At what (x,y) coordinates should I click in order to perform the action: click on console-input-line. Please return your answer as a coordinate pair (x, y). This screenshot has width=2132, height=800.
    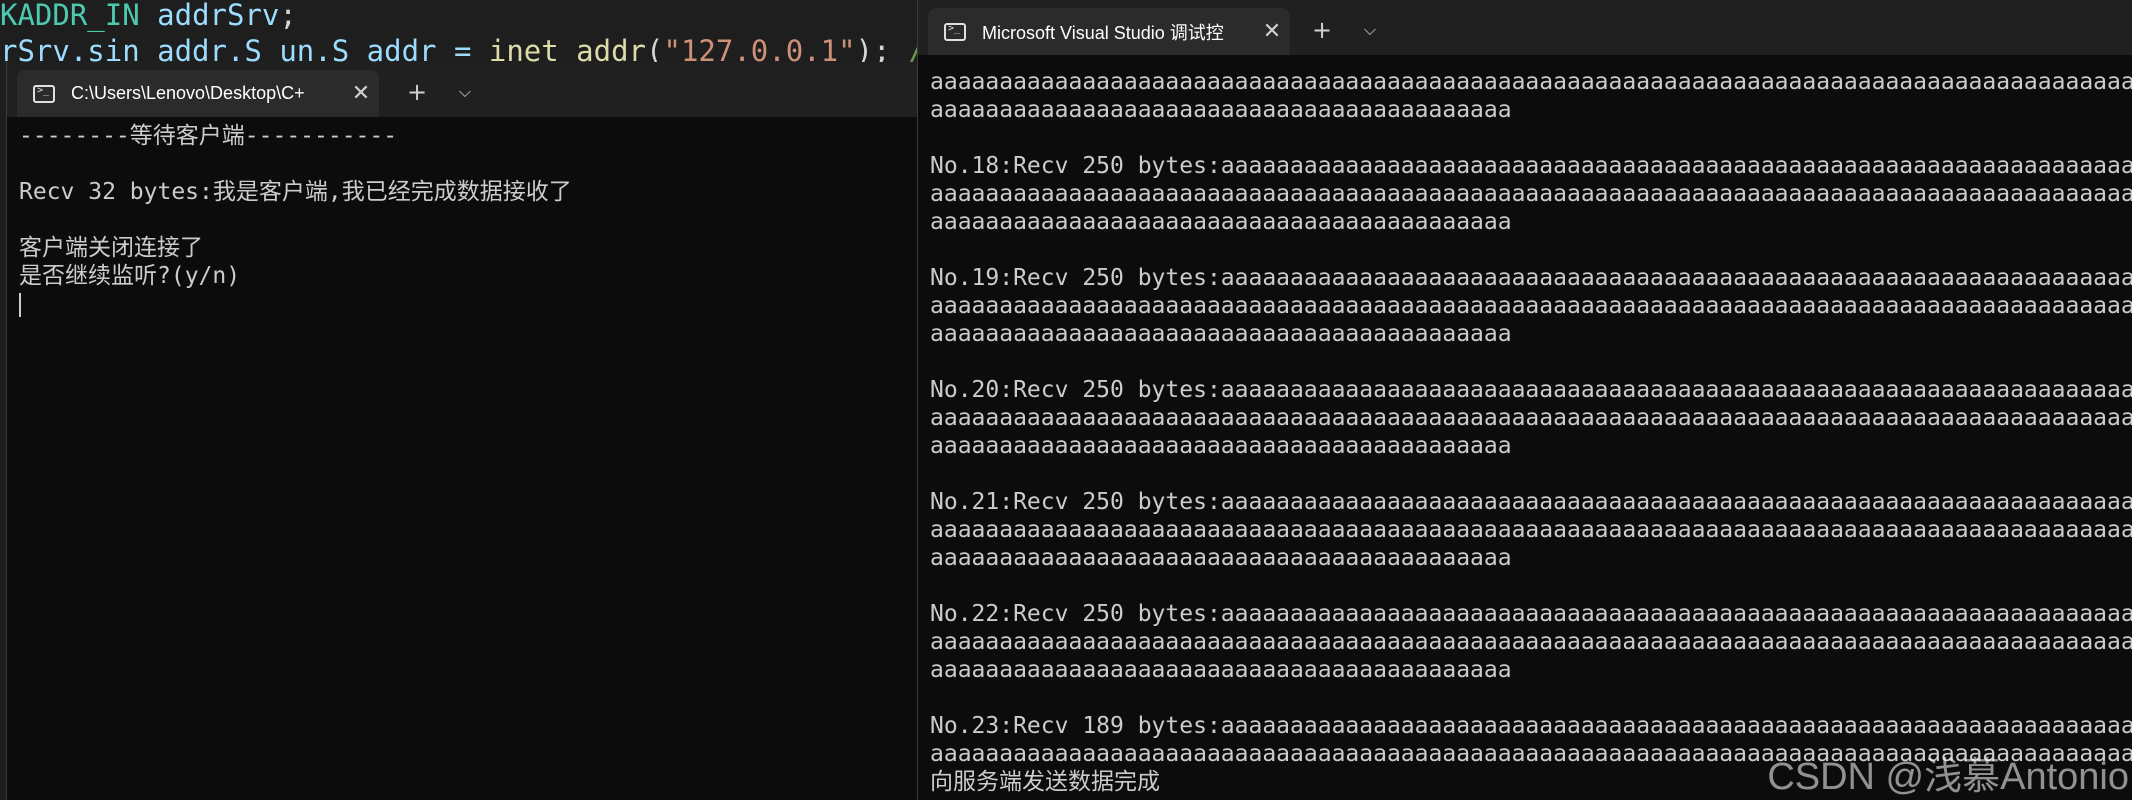
    Looking at the image, I should click on (469, 304).